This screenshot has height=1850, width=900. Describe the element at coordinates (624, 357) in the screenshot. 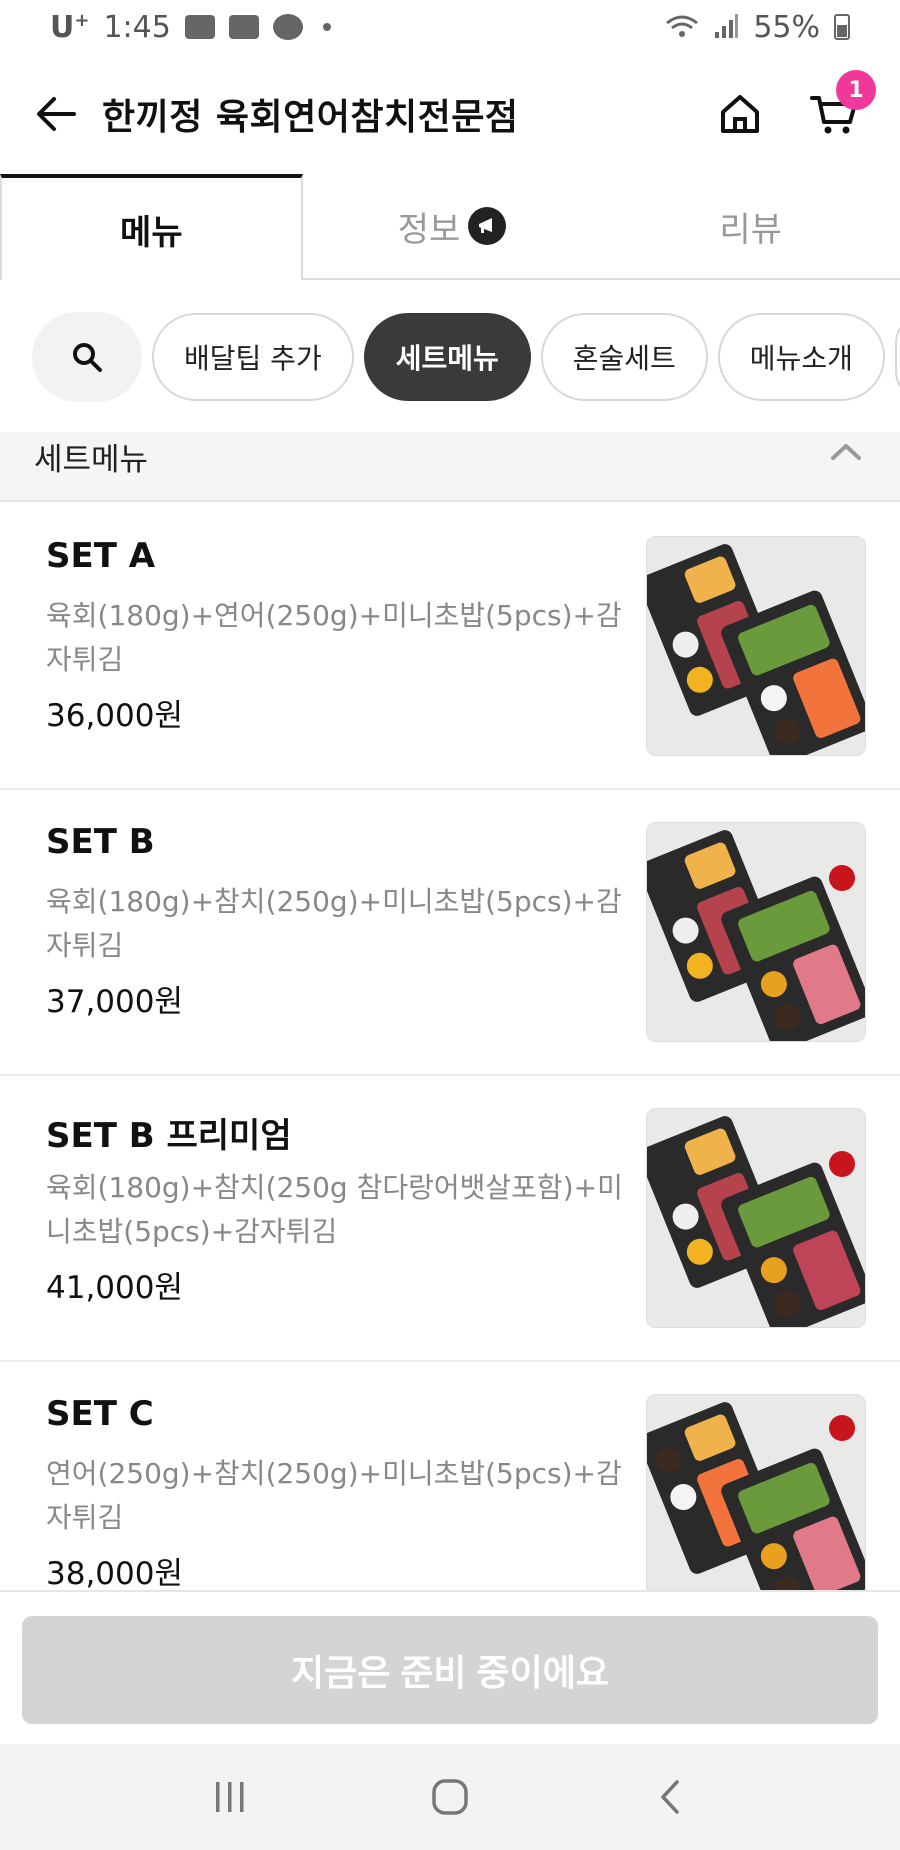

I see `chip-solo-drink-set: 혼술세트` at that location.